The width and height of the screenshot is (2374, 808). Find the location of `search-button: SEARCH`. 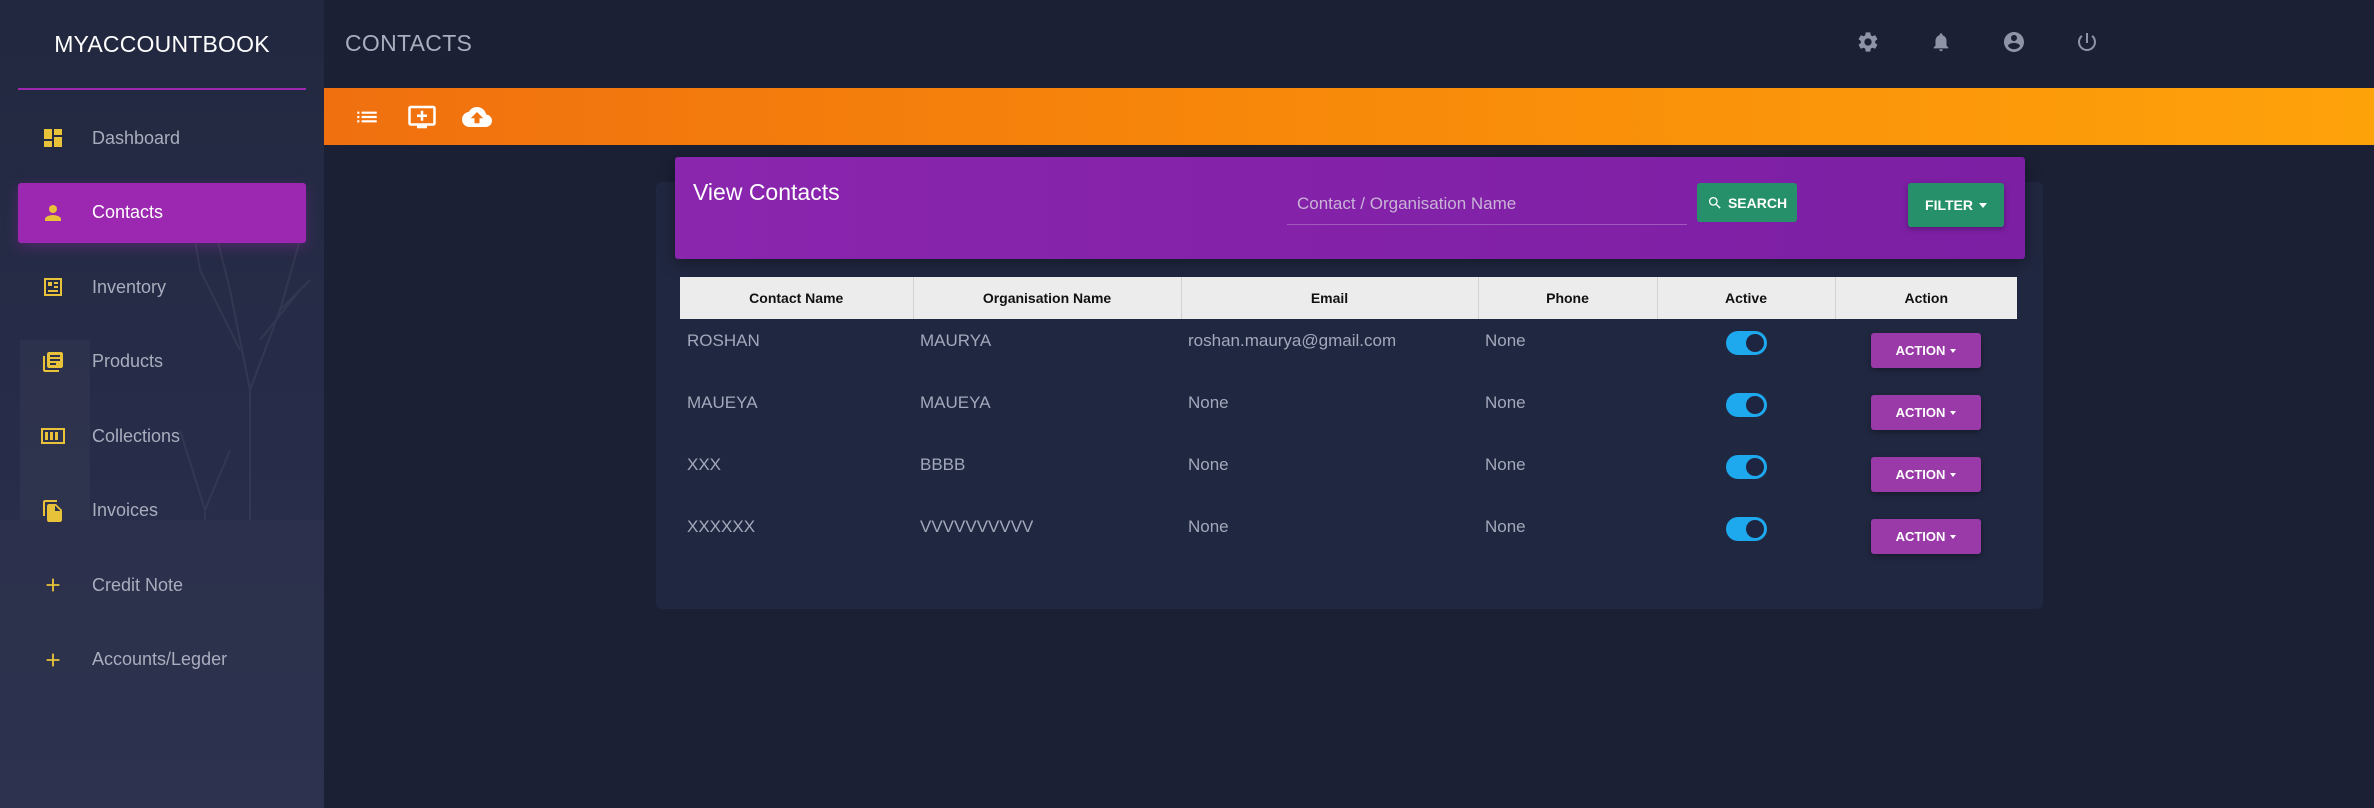

search-button: SEARCH is located at coordinates (1747, 202).